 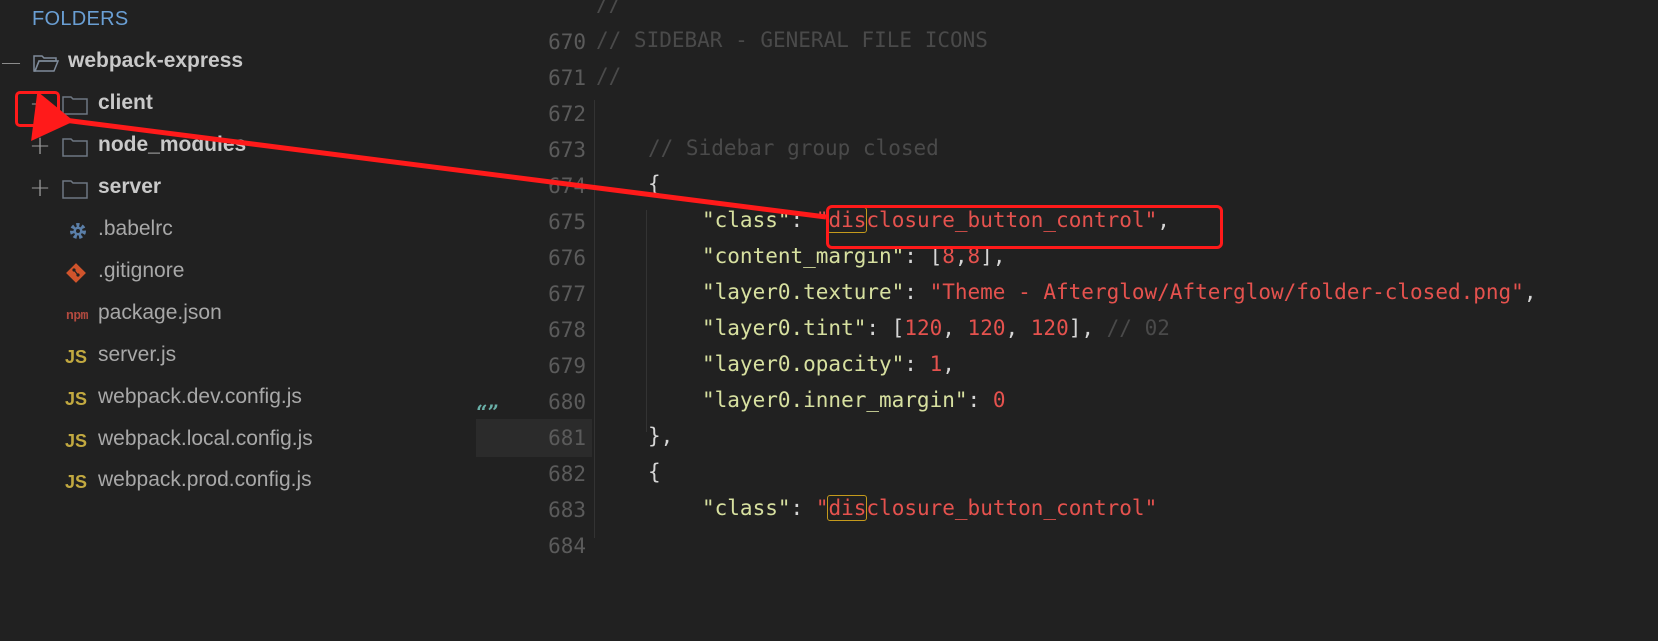 I want to click on tree-item-server: + server, so click(x=238, y=188).